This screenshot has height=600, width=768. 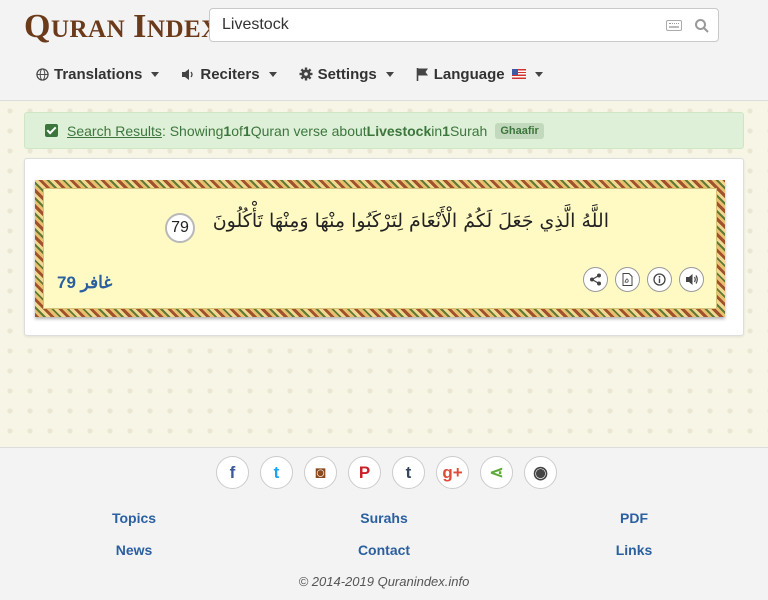 What do you see at coordinates (237, 130) in the screenshot?
I see `alert-text-2: of` at bounding box center [237, 130].